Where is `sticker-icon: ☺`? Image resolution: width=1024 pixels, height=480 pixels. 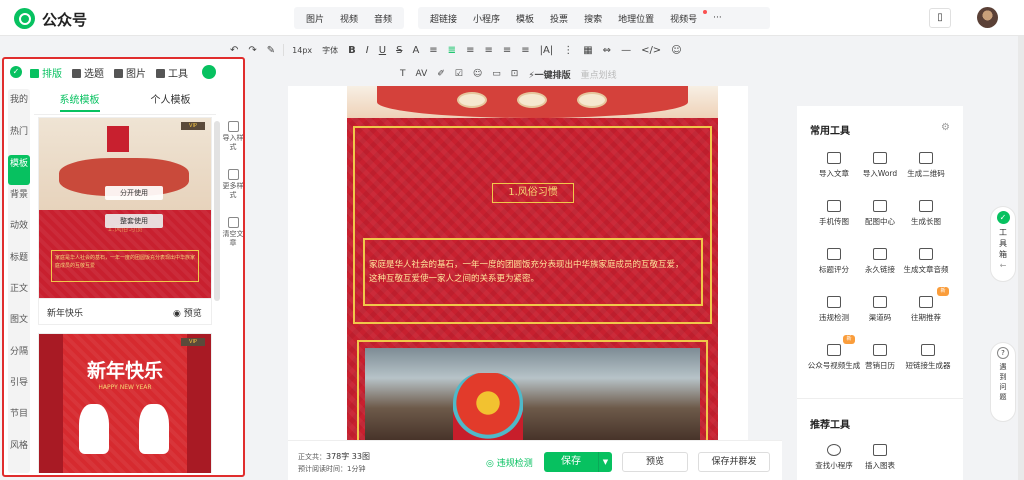
sticker-icon: ☺ is located at coordinates (477, 74).